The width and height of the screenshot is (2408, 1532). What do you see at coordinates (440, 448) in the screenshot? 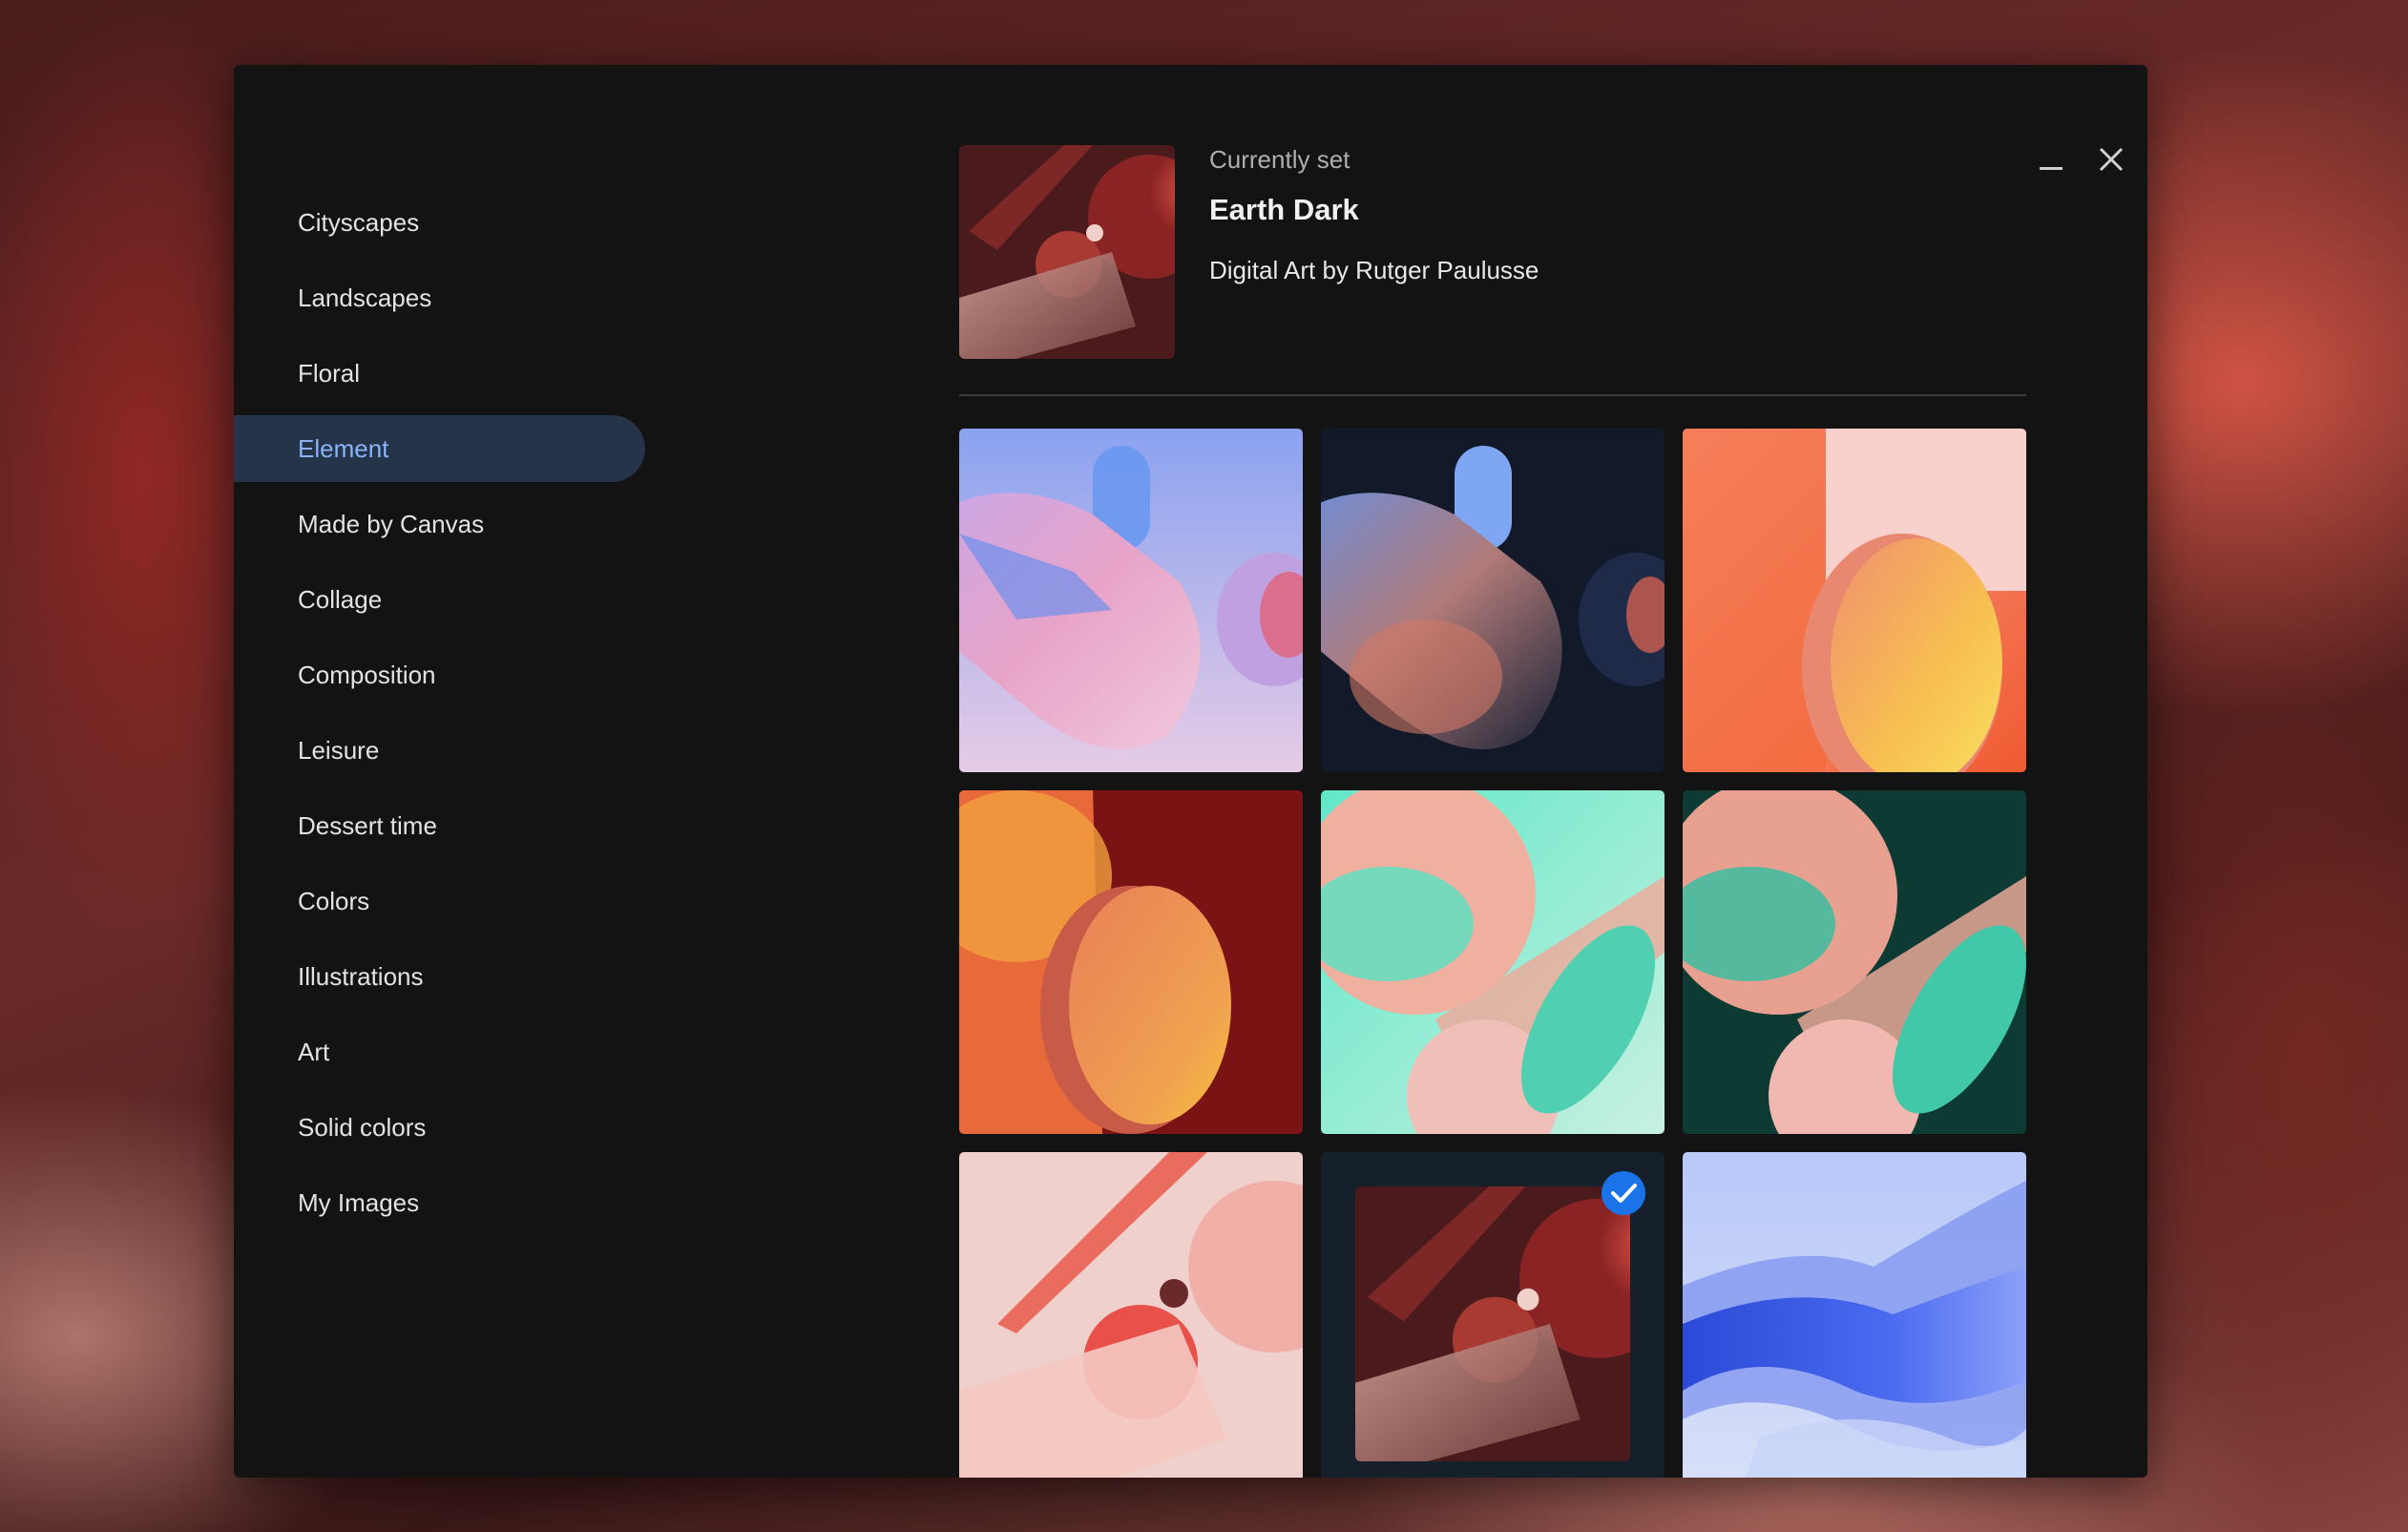
I see `sidebar-item-element: Element` at bounding box center [440, 448].